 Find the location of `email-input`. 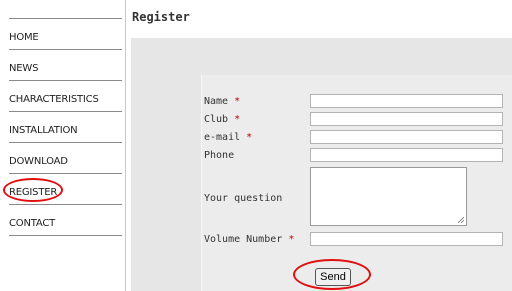

email-input is located at coordinates (406, 137).